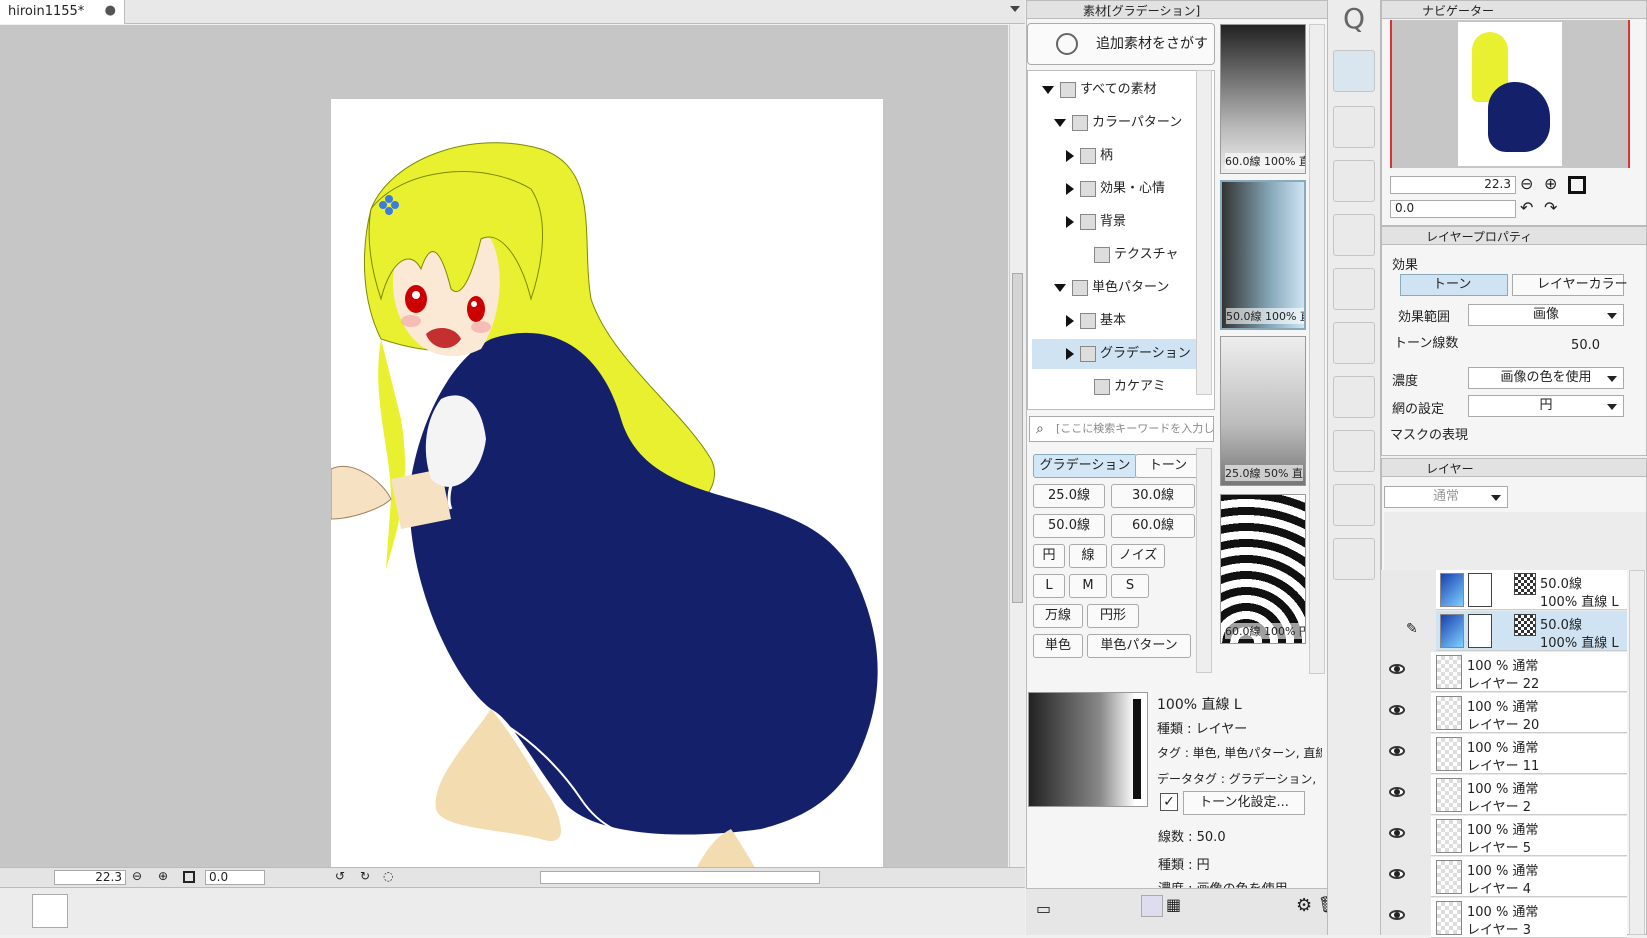 This screenshot has width=1647, height=938. I want to click on layer-row: 100 % 通常 レイヤー 2, so click(1508, 795).